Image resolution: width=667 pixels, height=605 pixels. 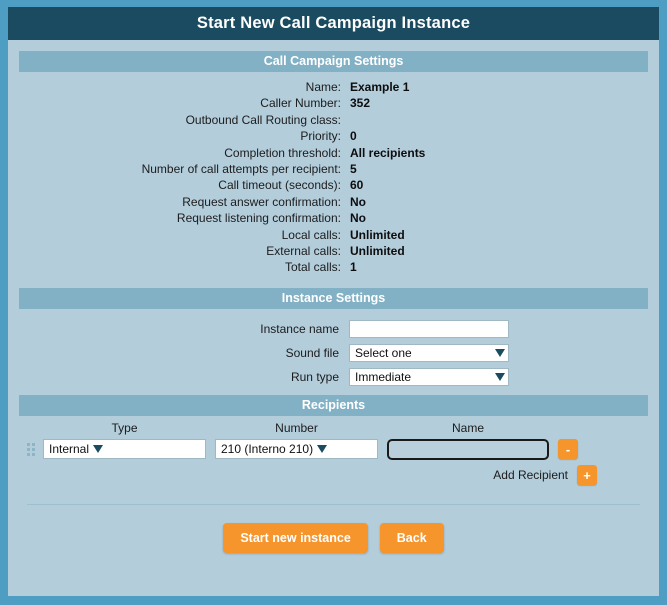 I want to click on remove-recipient-button: -, so click(x=568, y=449).